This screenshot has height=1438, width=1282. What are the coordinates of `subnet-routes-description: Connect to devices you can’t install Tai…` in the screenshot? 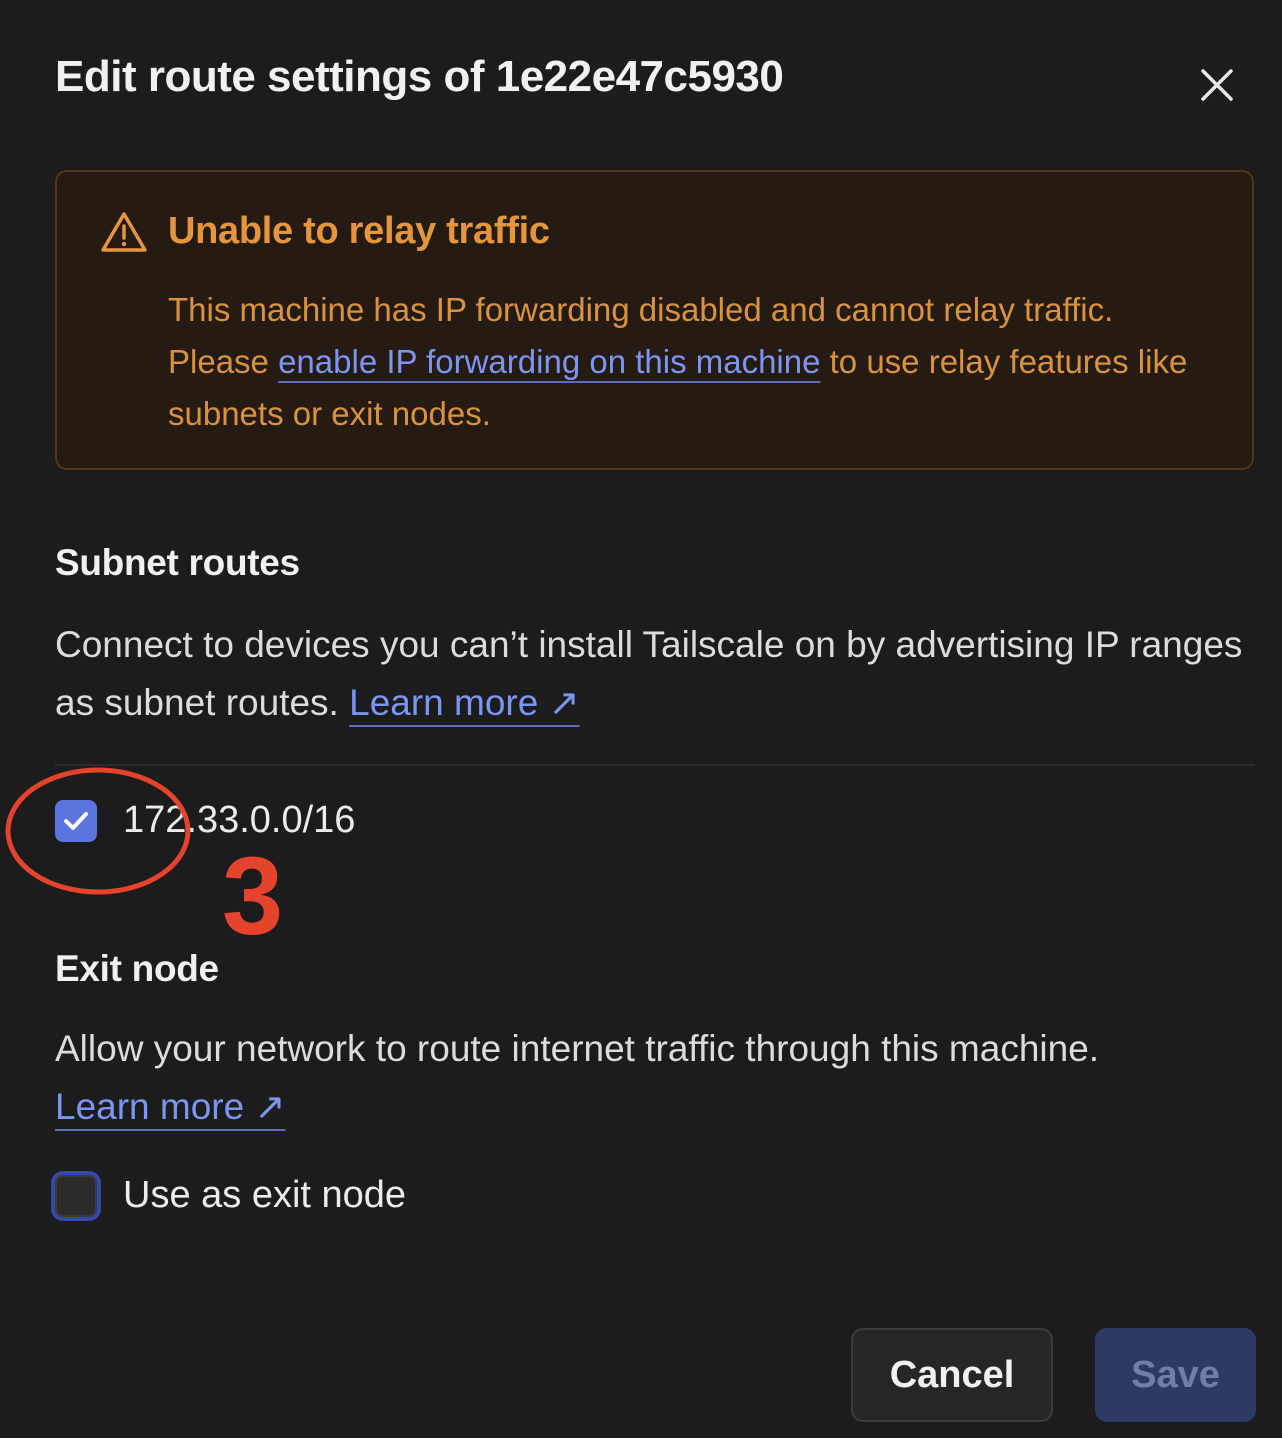 It's located at (650, 674).